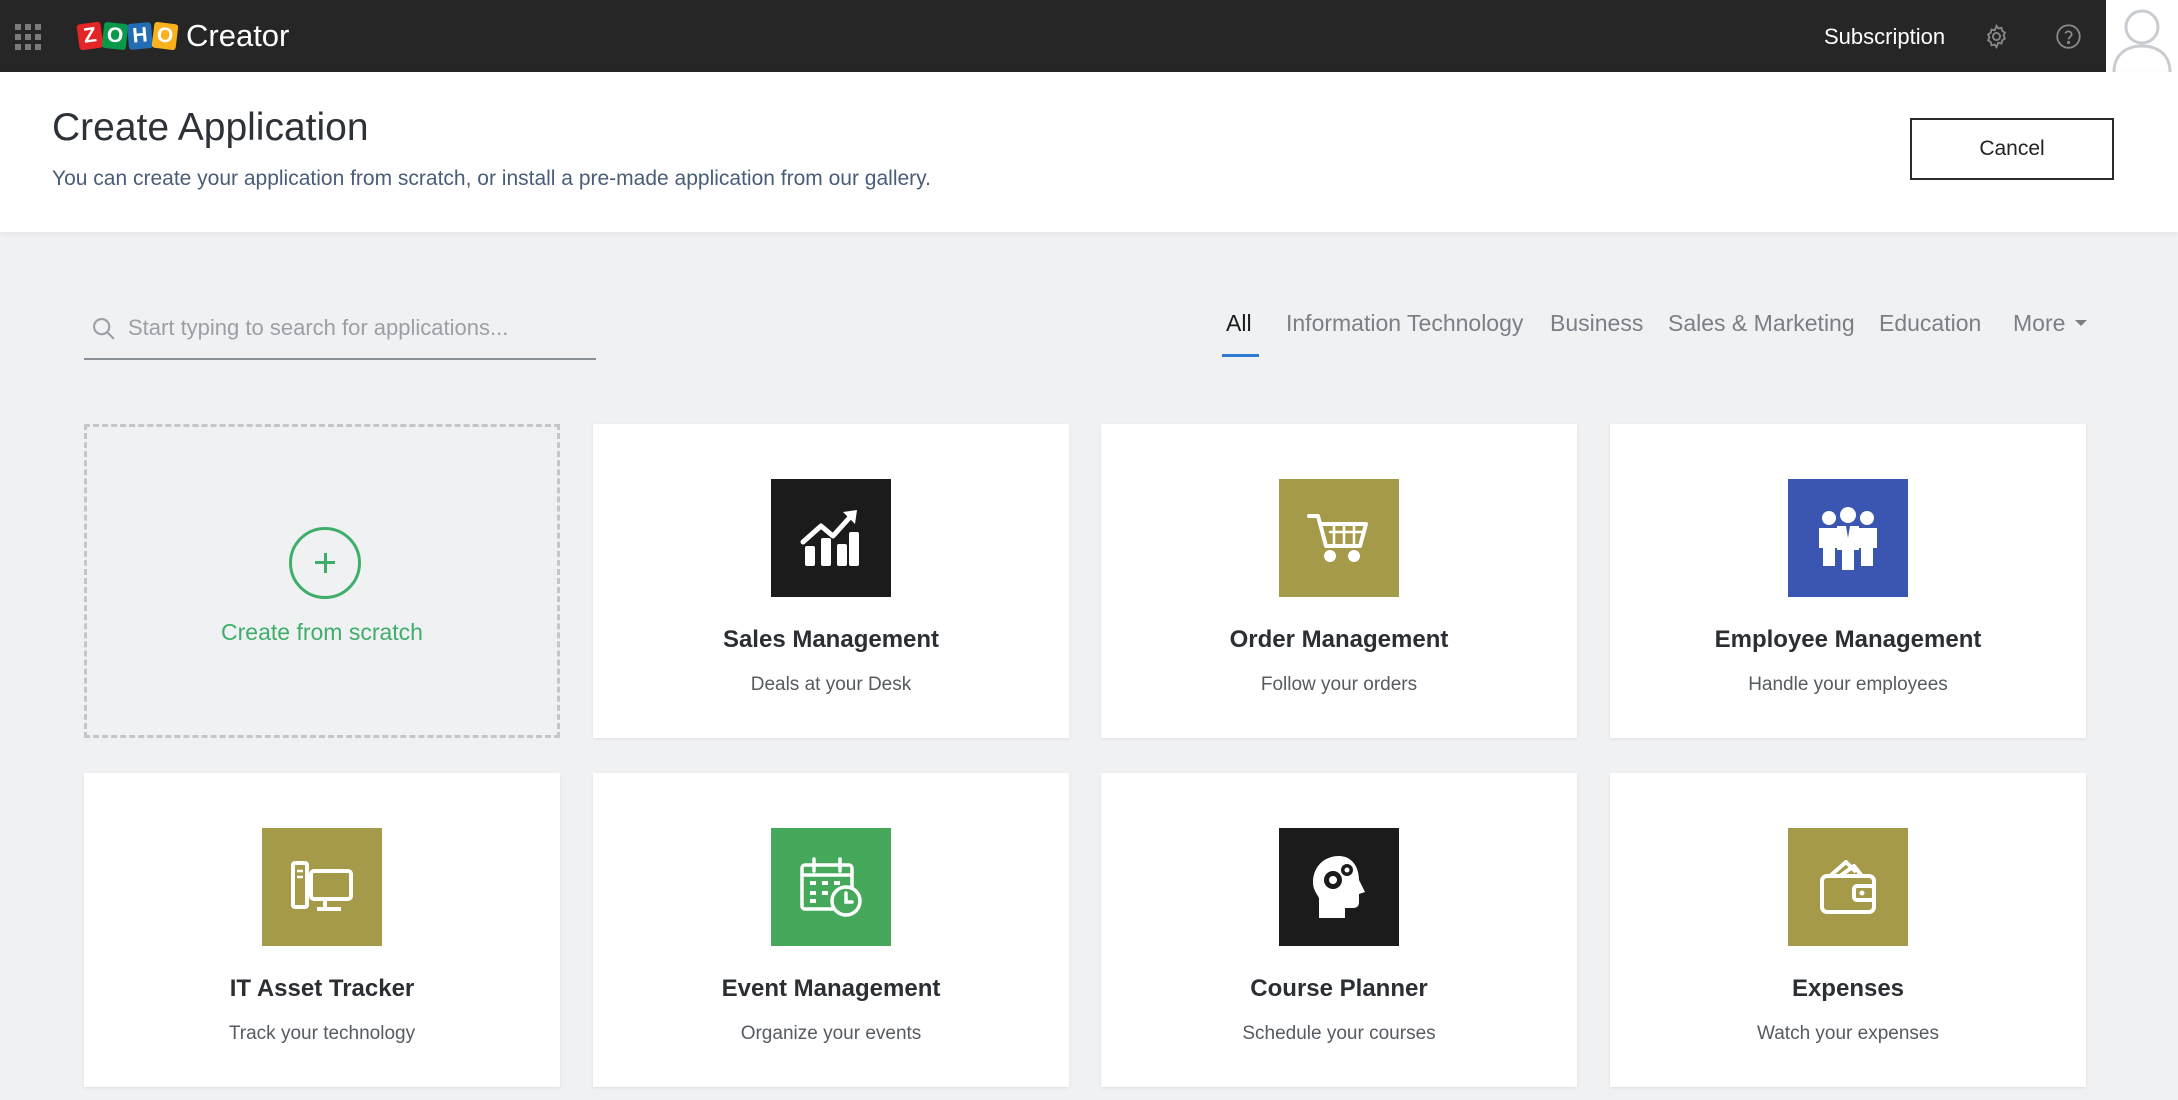 This screenshot has width=2178, height=1100. What do you see at coordinates (1596, 323) in the screenshot?
I see `tab-business: Business` at bounding box center [1596, 323].